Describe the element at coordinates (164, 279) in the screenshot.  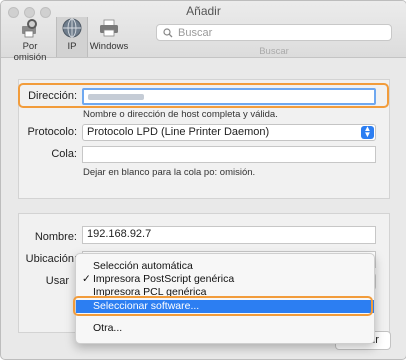
I see `menu-item-label: Impresora PostScript genérica` at that location.